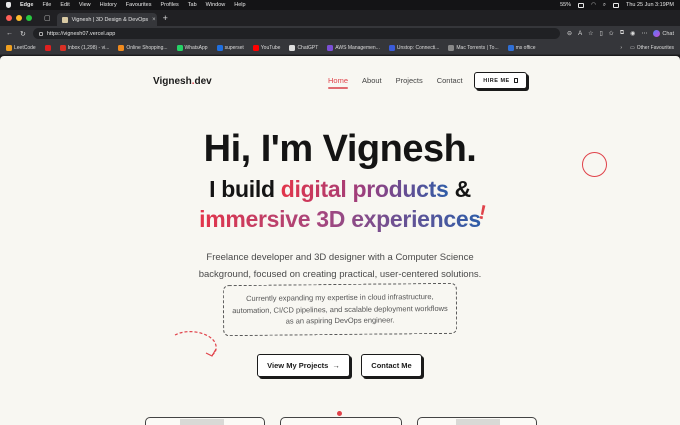  What do you see at coordinates (652, 48) in the screenshot?
I see `bookmark-other-favourites: ▭ Other Favourites` at bounding box center [652, 48].